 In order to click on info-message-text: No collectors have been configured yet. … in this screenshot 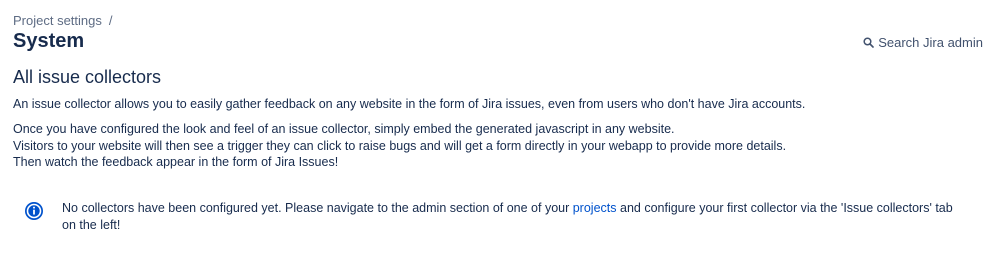, I will do `click(512, 216)`.